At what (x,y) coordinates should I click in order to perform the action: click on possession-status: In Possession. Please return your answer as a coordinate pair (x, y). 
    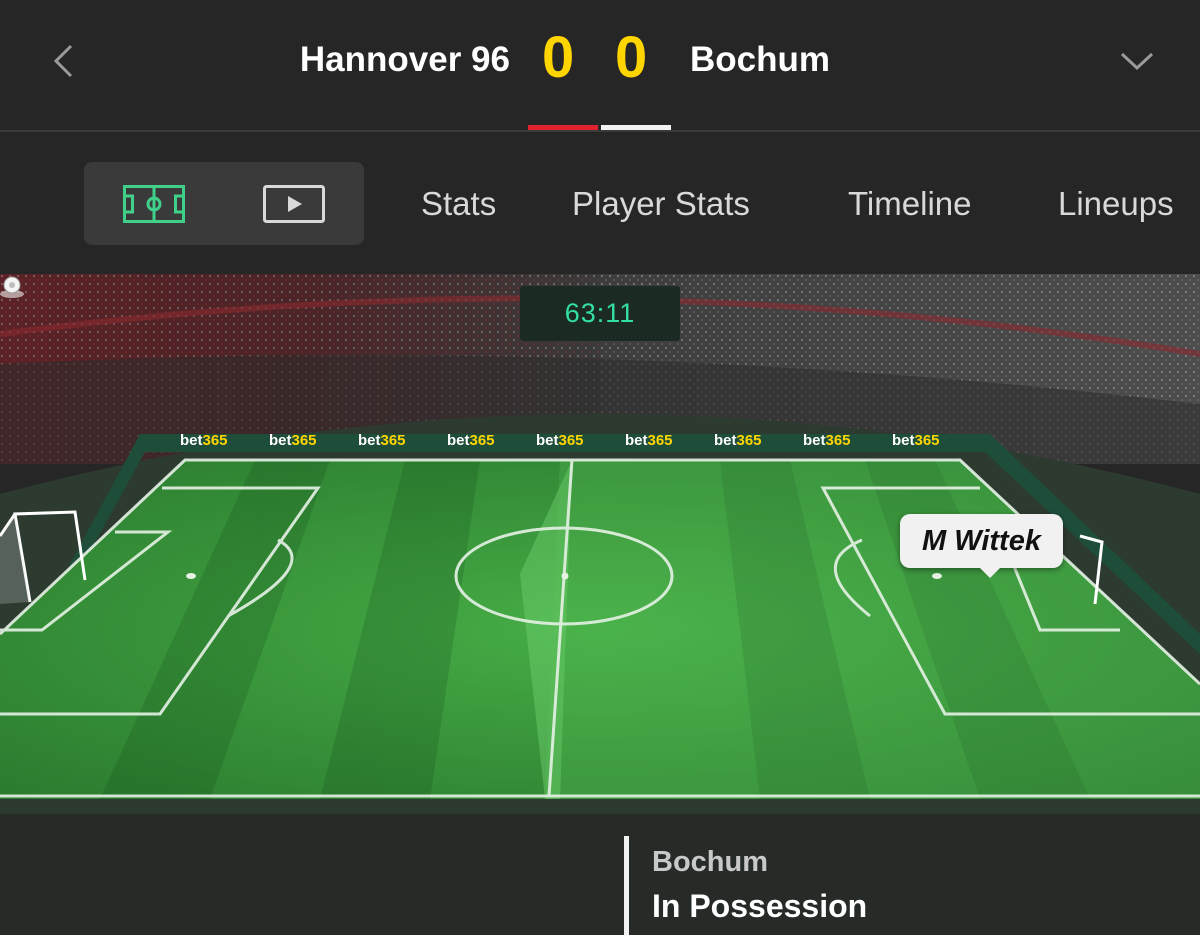
    Looking at the image, I should click on (760, 906).